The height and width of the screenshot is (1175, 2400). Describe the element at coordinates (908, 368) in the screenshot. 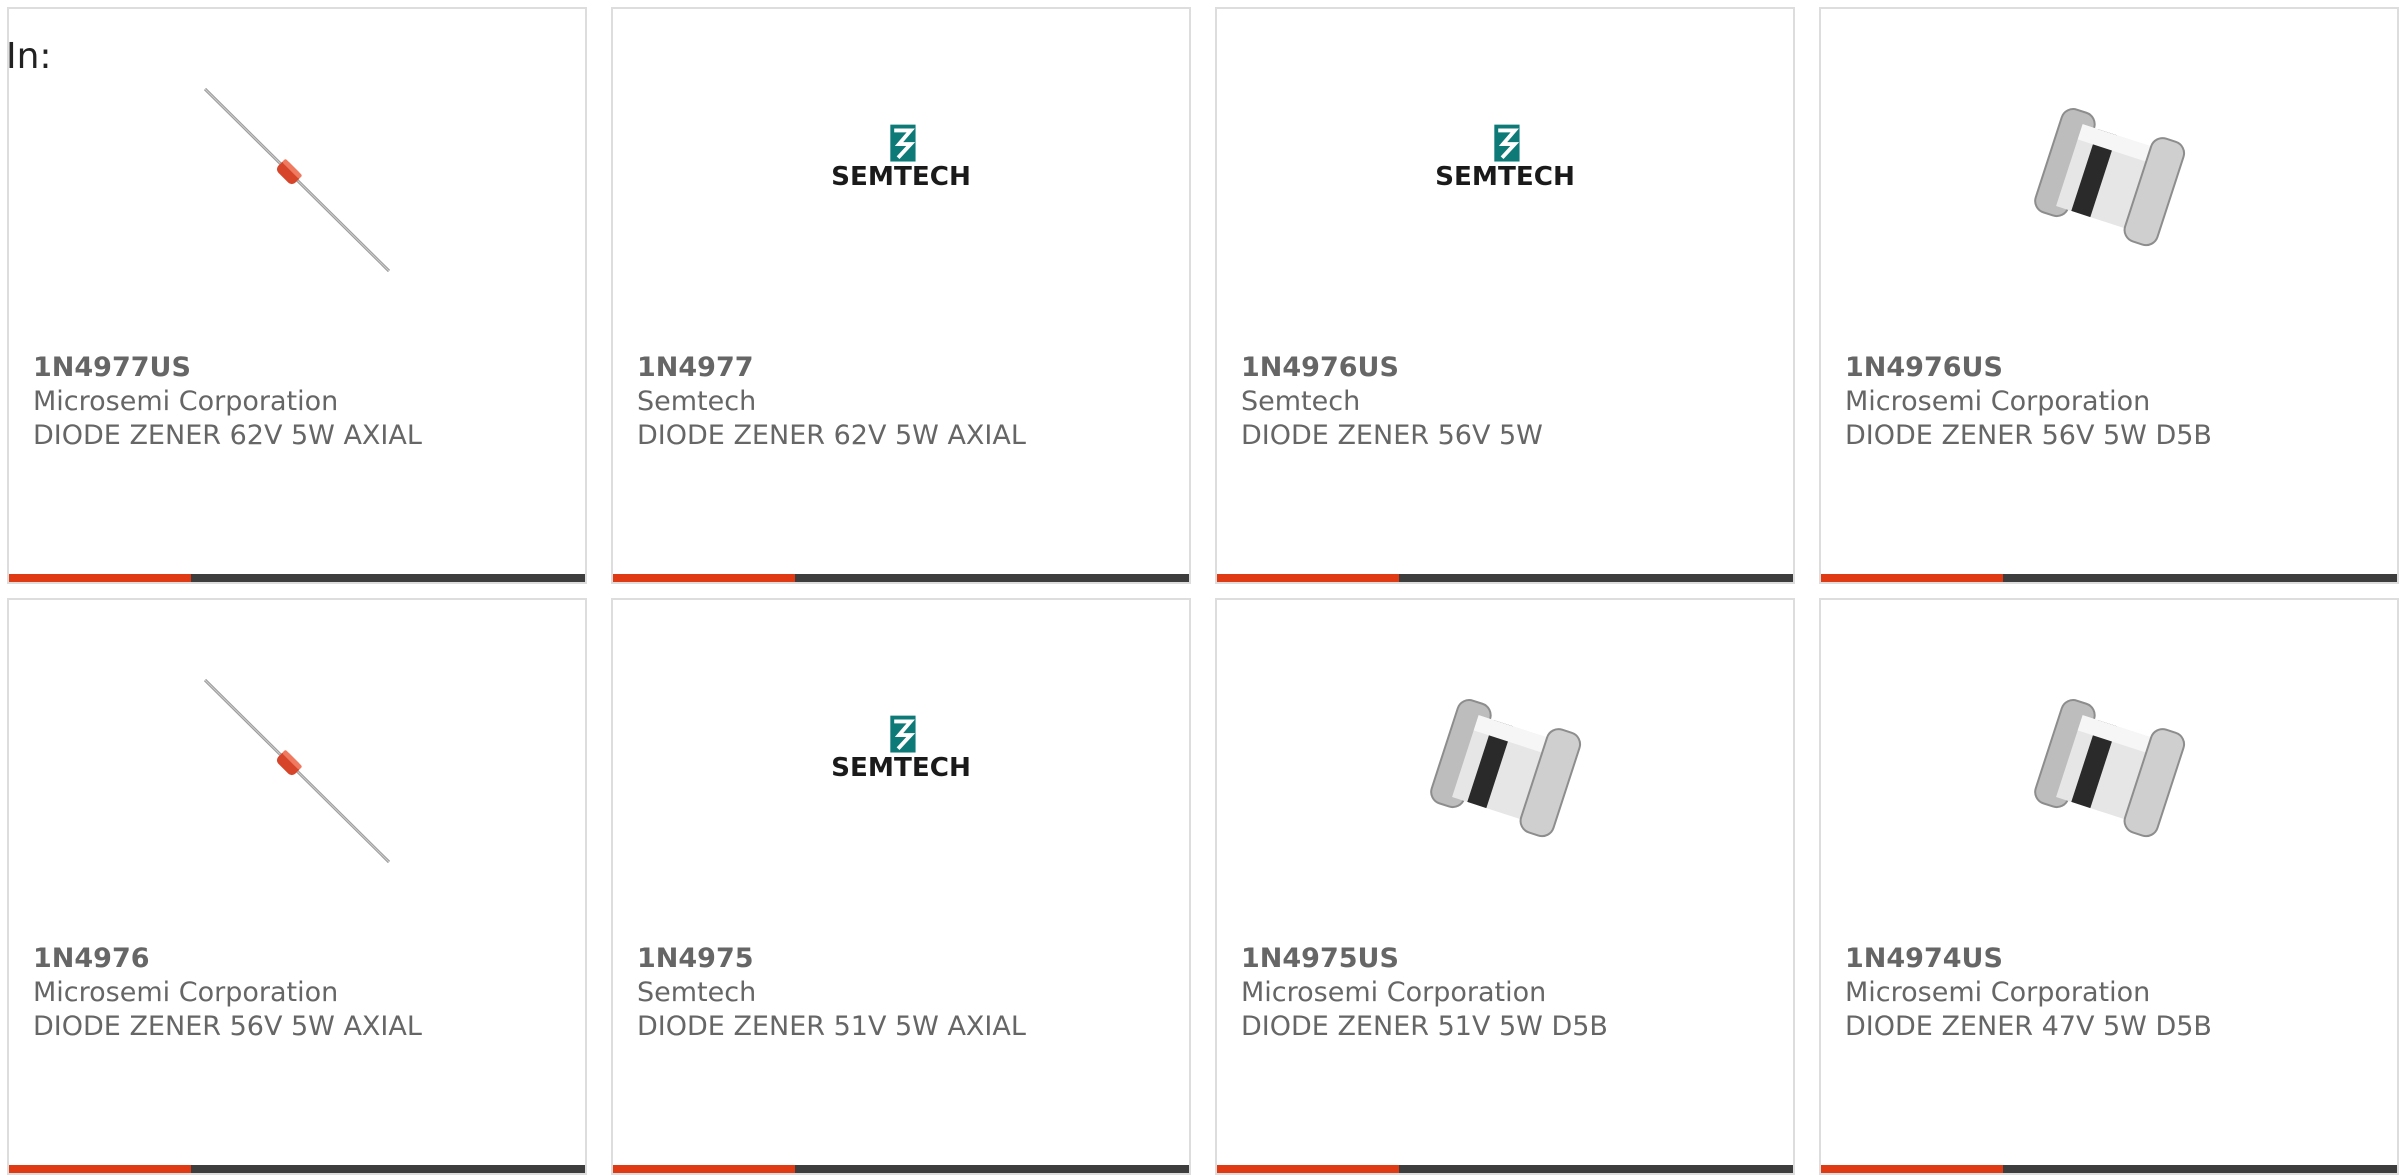

I see `part-number: 1N4977` at that location.